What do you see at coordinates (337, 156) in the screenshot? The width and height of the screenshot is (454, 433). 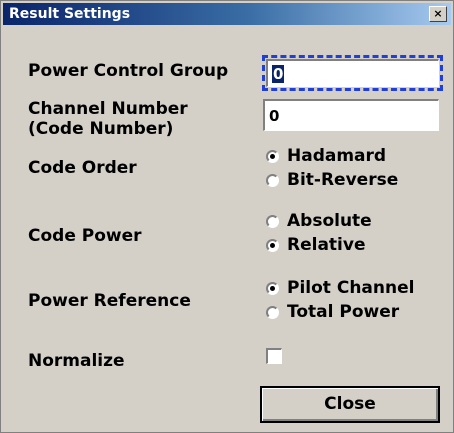 I see `code-order-option-label: Hadamard` at bounding box center [337, 156].